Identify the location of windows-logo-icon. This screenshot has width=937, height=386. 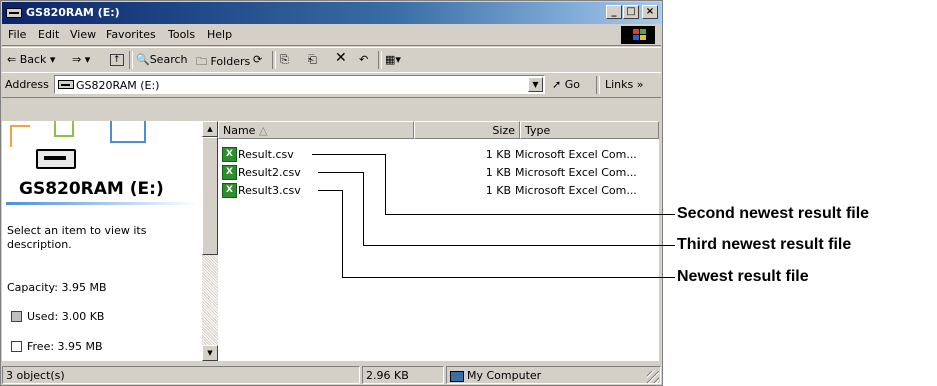
(638, 35).